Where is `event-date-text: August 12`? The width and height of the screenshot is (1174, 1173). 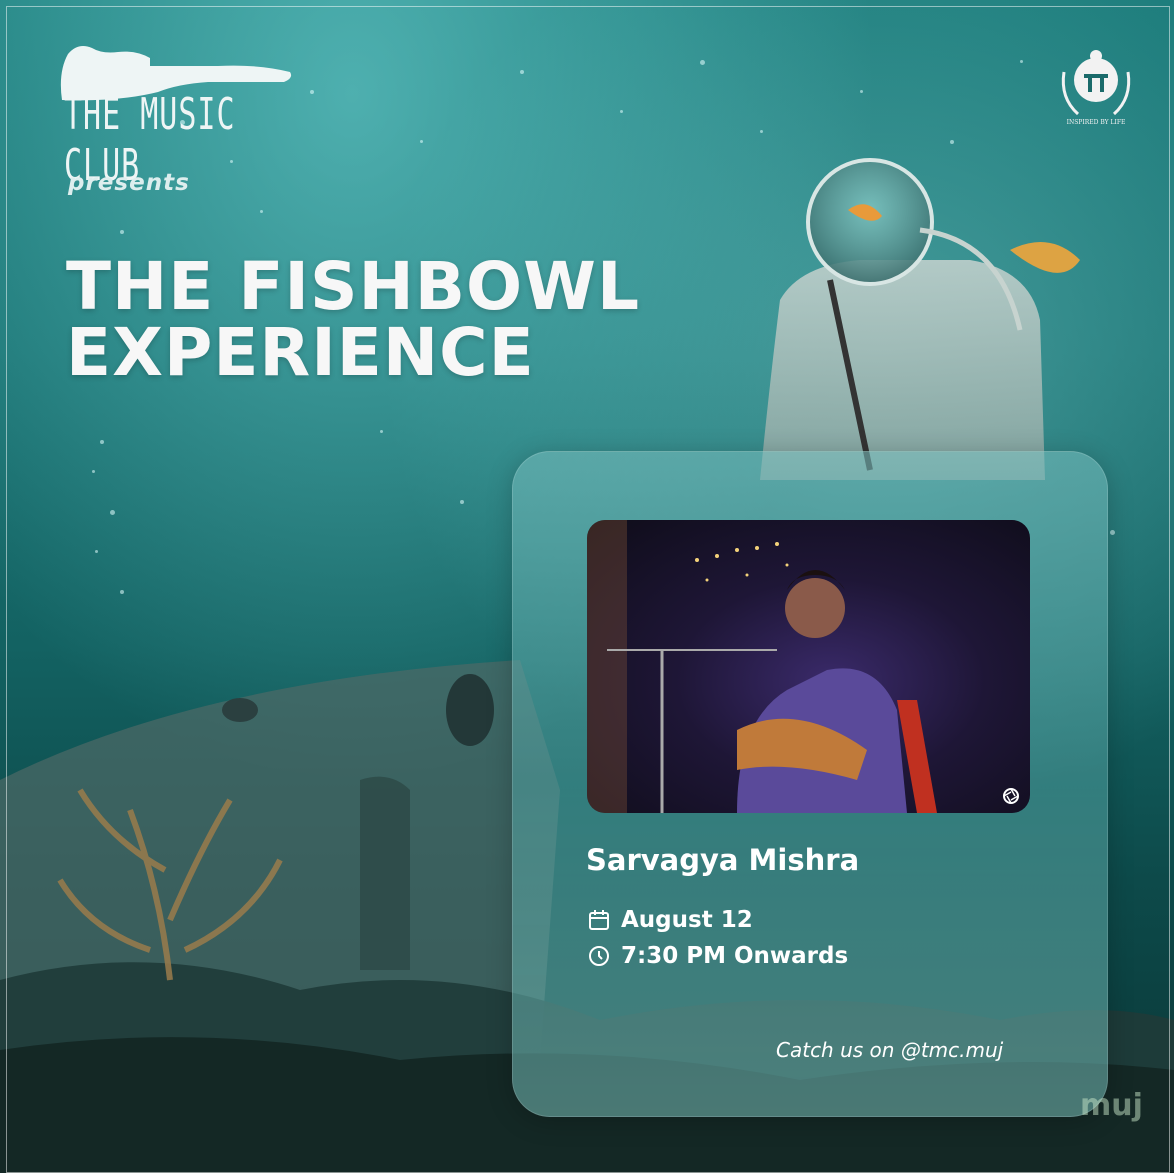
event-date-text: August 12 is located at coordinates (687, 920).